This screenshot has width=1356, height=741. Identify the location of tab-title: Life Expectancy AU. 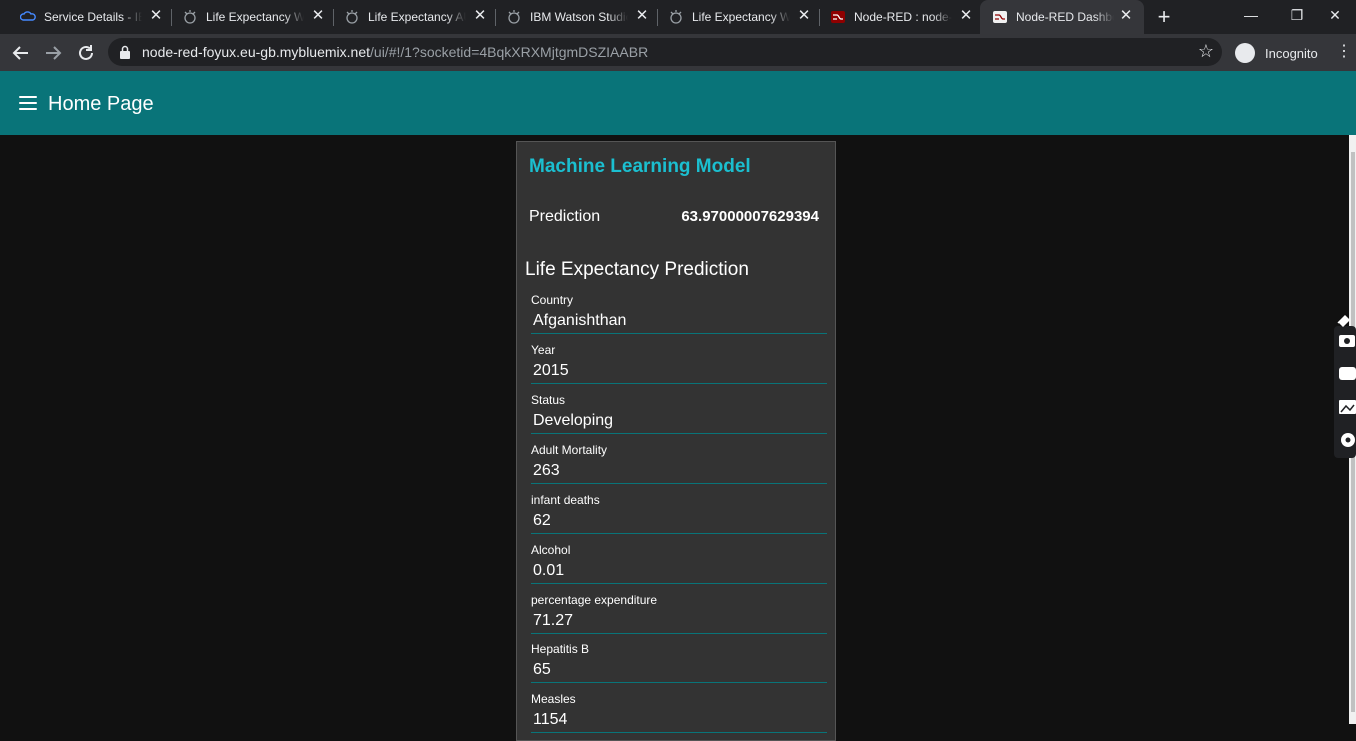
(417, 17).